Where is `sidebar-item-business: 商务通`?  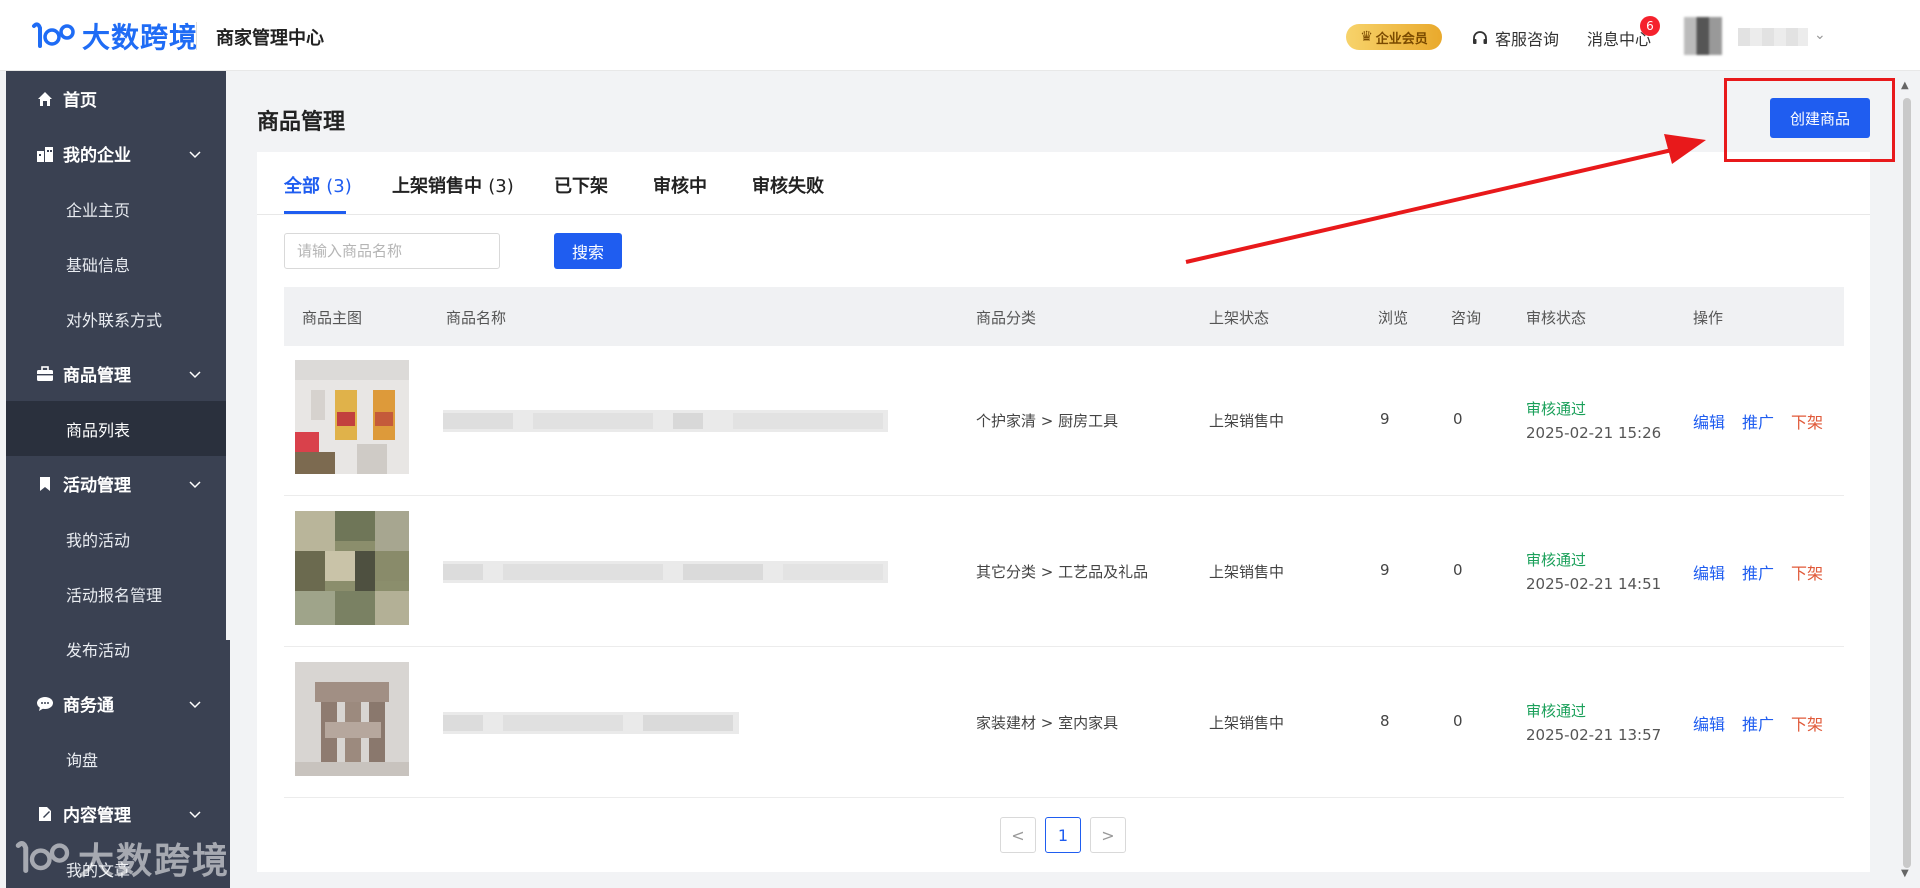 sidebar-item-business: 商务通 is located at coordinates (116, 703).